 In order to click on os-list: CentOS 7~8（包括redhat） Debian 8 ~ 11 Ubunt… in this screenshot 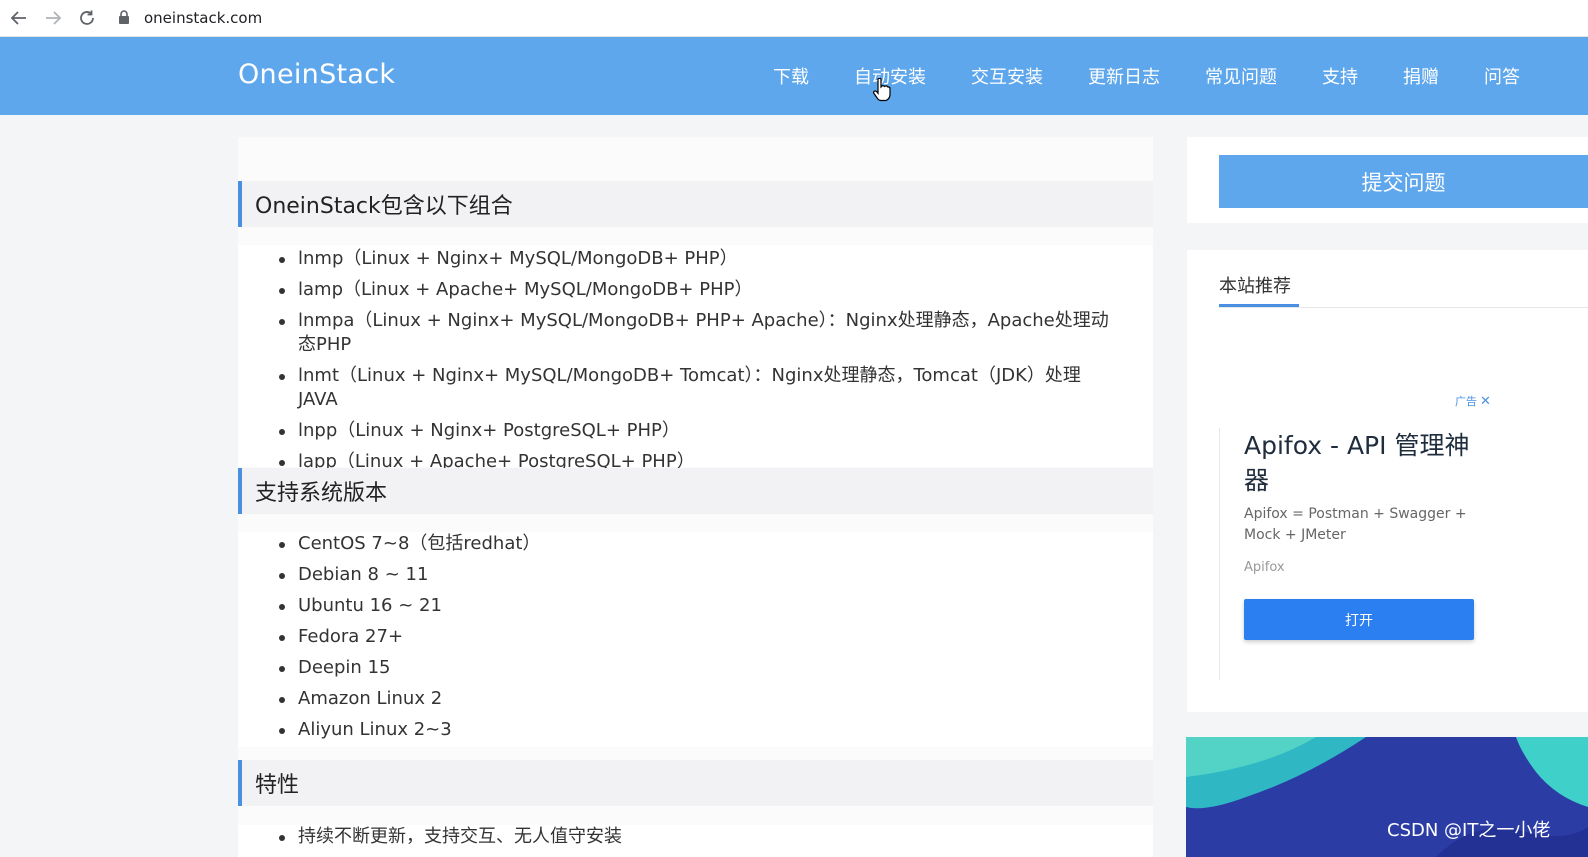, I will do `click(695, 639)`.